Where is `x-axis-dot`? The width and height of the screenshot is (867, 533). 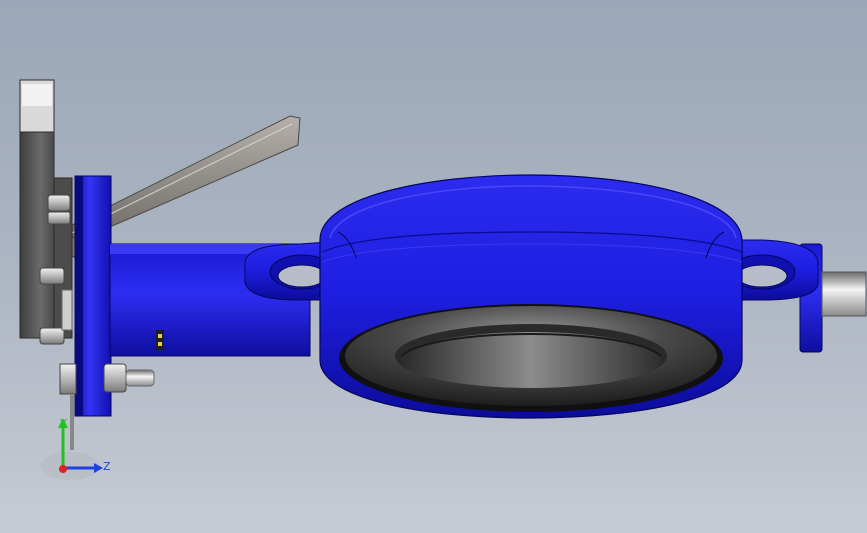
x-axis-dot is located at coordinates (63, 469).